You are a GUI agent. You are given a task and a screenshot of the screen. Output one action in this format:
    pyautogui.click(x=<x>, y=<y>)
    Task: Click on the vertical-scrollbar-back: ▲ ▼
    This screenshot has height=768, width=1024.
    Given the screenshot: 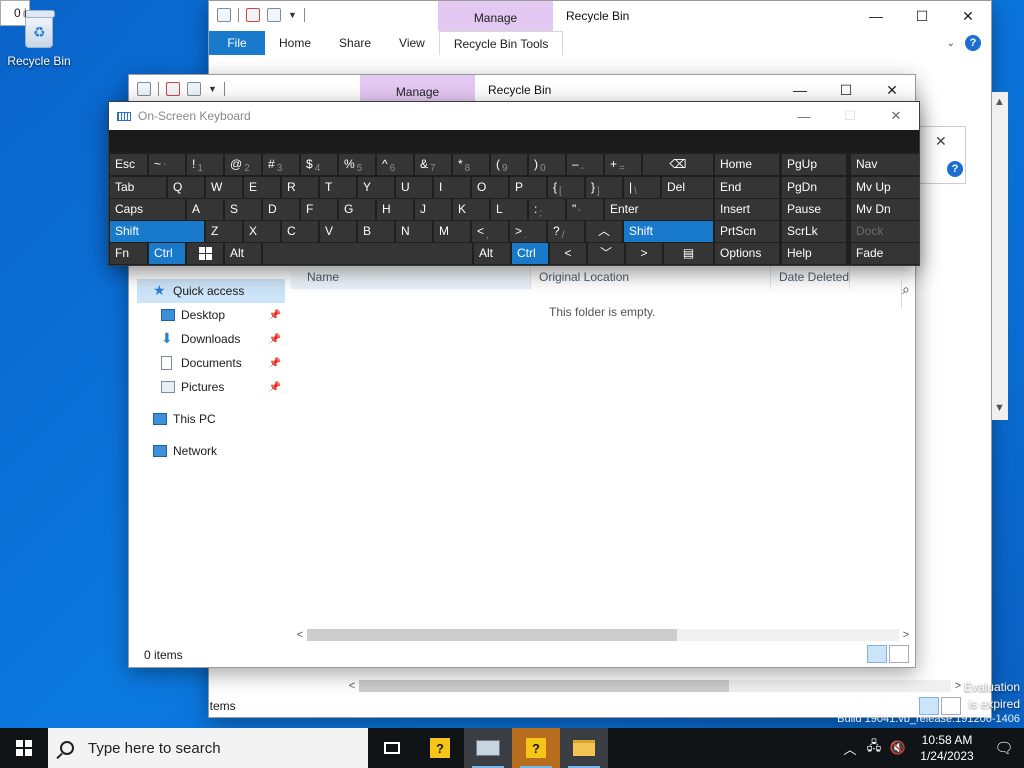 What is the action you would take?
    pyautogui.click(x=1000, y=256)
    